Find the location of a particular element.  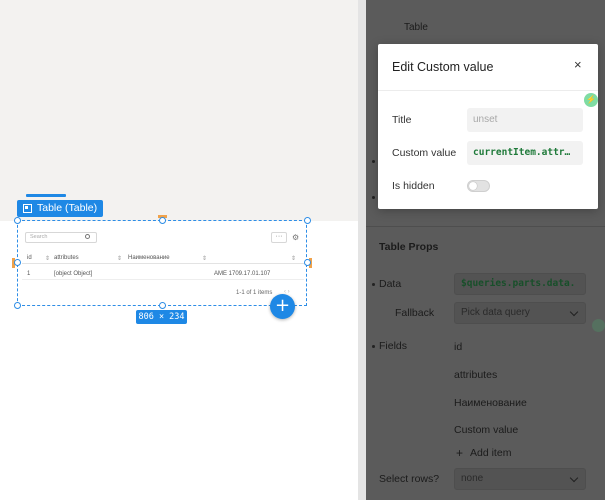

select-rows-select: none is located at coordinates (520, 479).